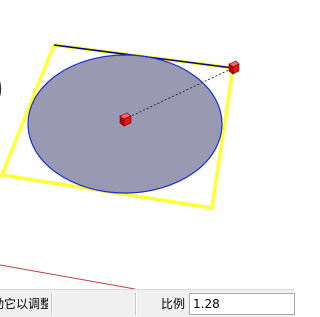 The width and height of the screenshot is (320, 317). I want to click on measurement-input, so click(242, 304).